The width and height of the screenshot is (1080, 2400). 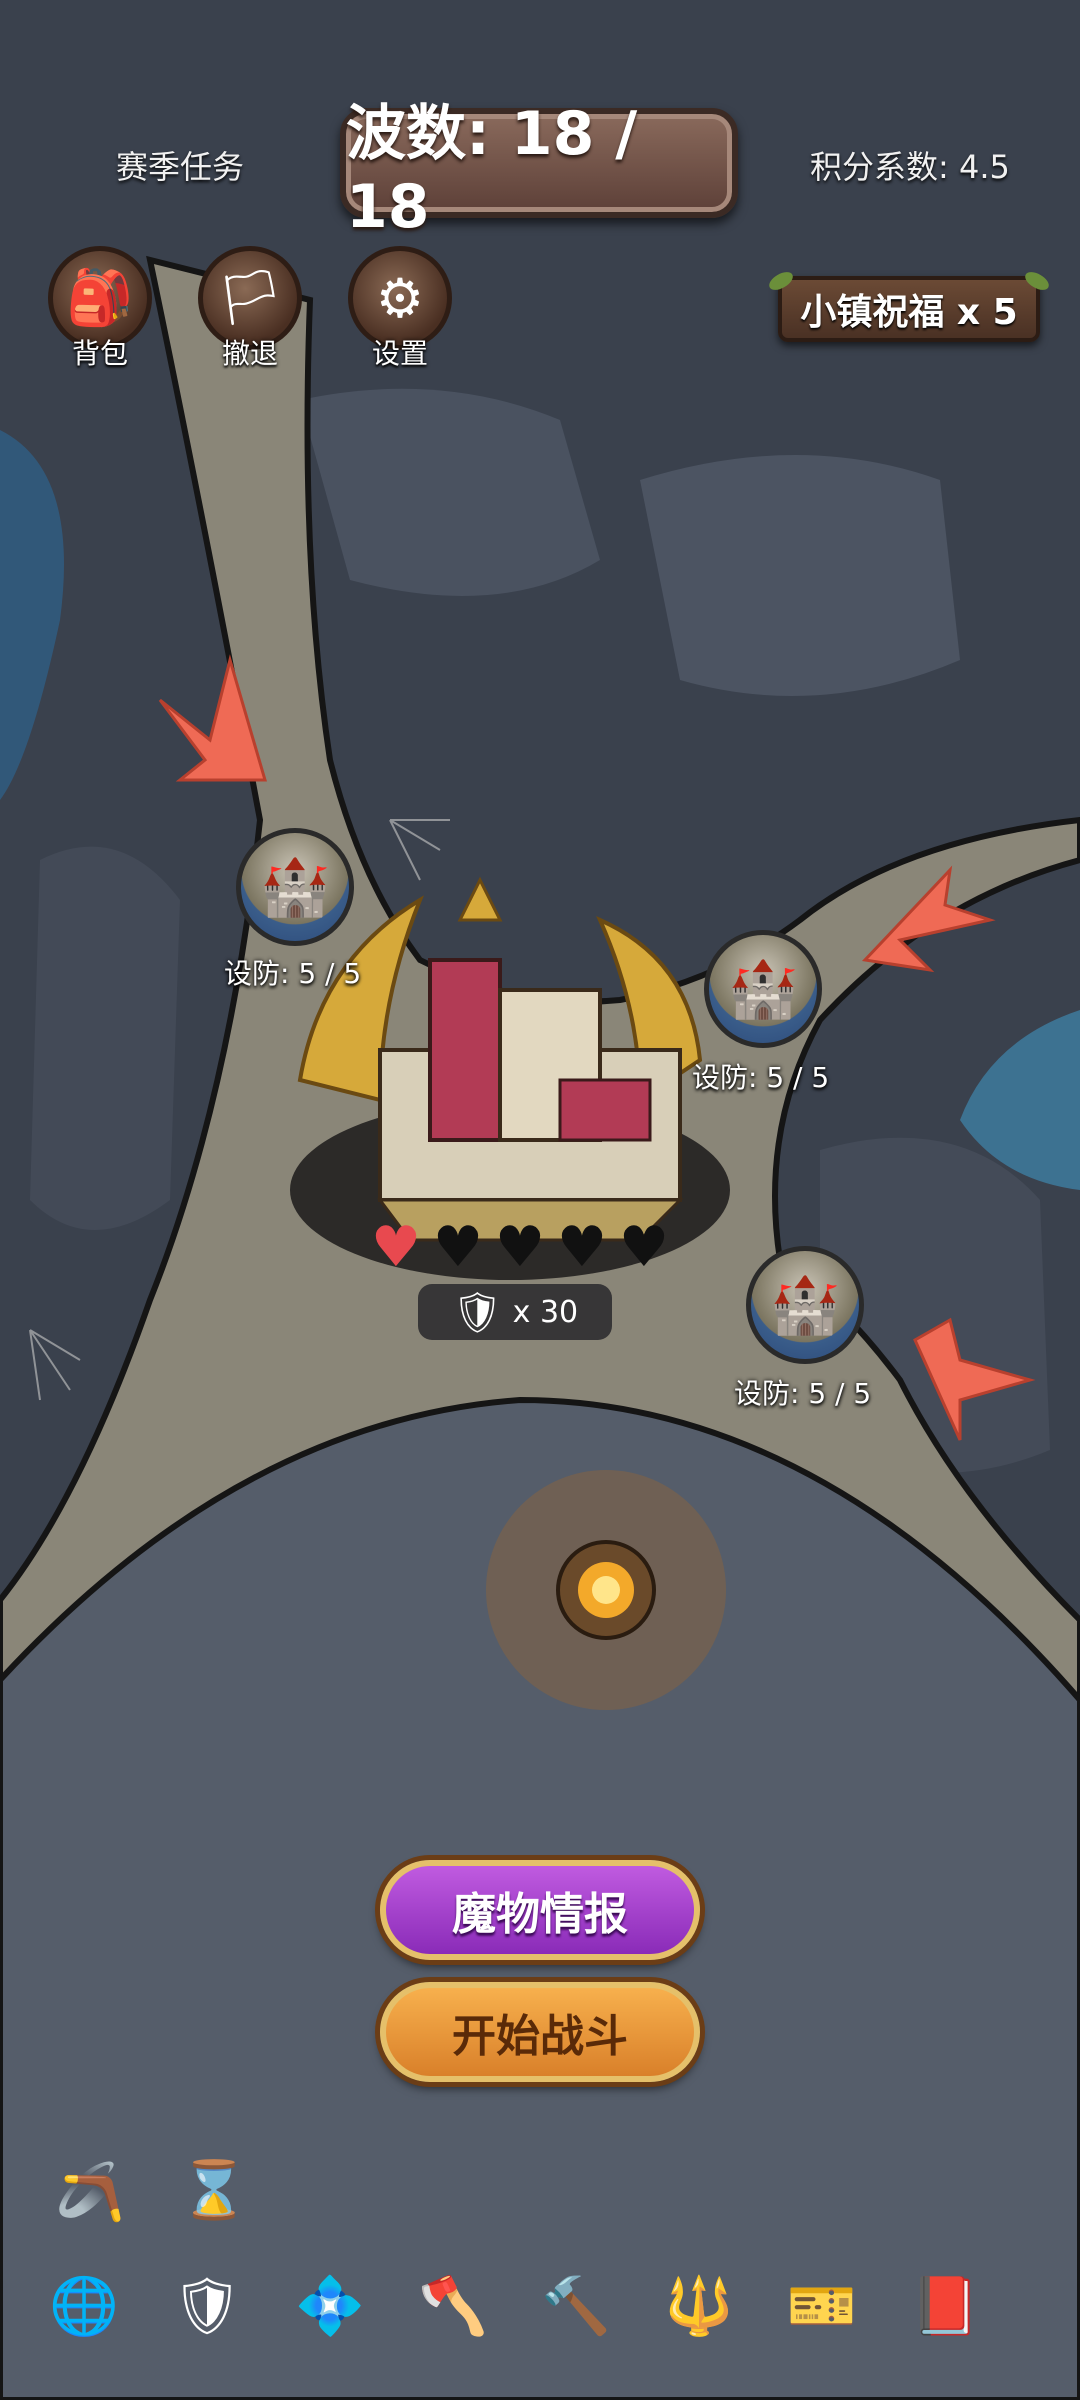 What do you see at coordinates (214, 2190) in the screenshot?
I see `hourglass-icon: ⌛` at bounding box center [214, 2190].